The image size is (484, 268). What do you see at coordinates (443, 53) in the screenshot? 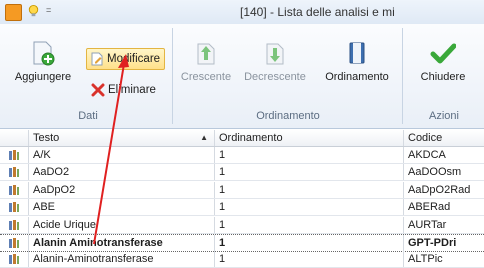
I see `checkmark-icon` at bounding box center [443, 53].